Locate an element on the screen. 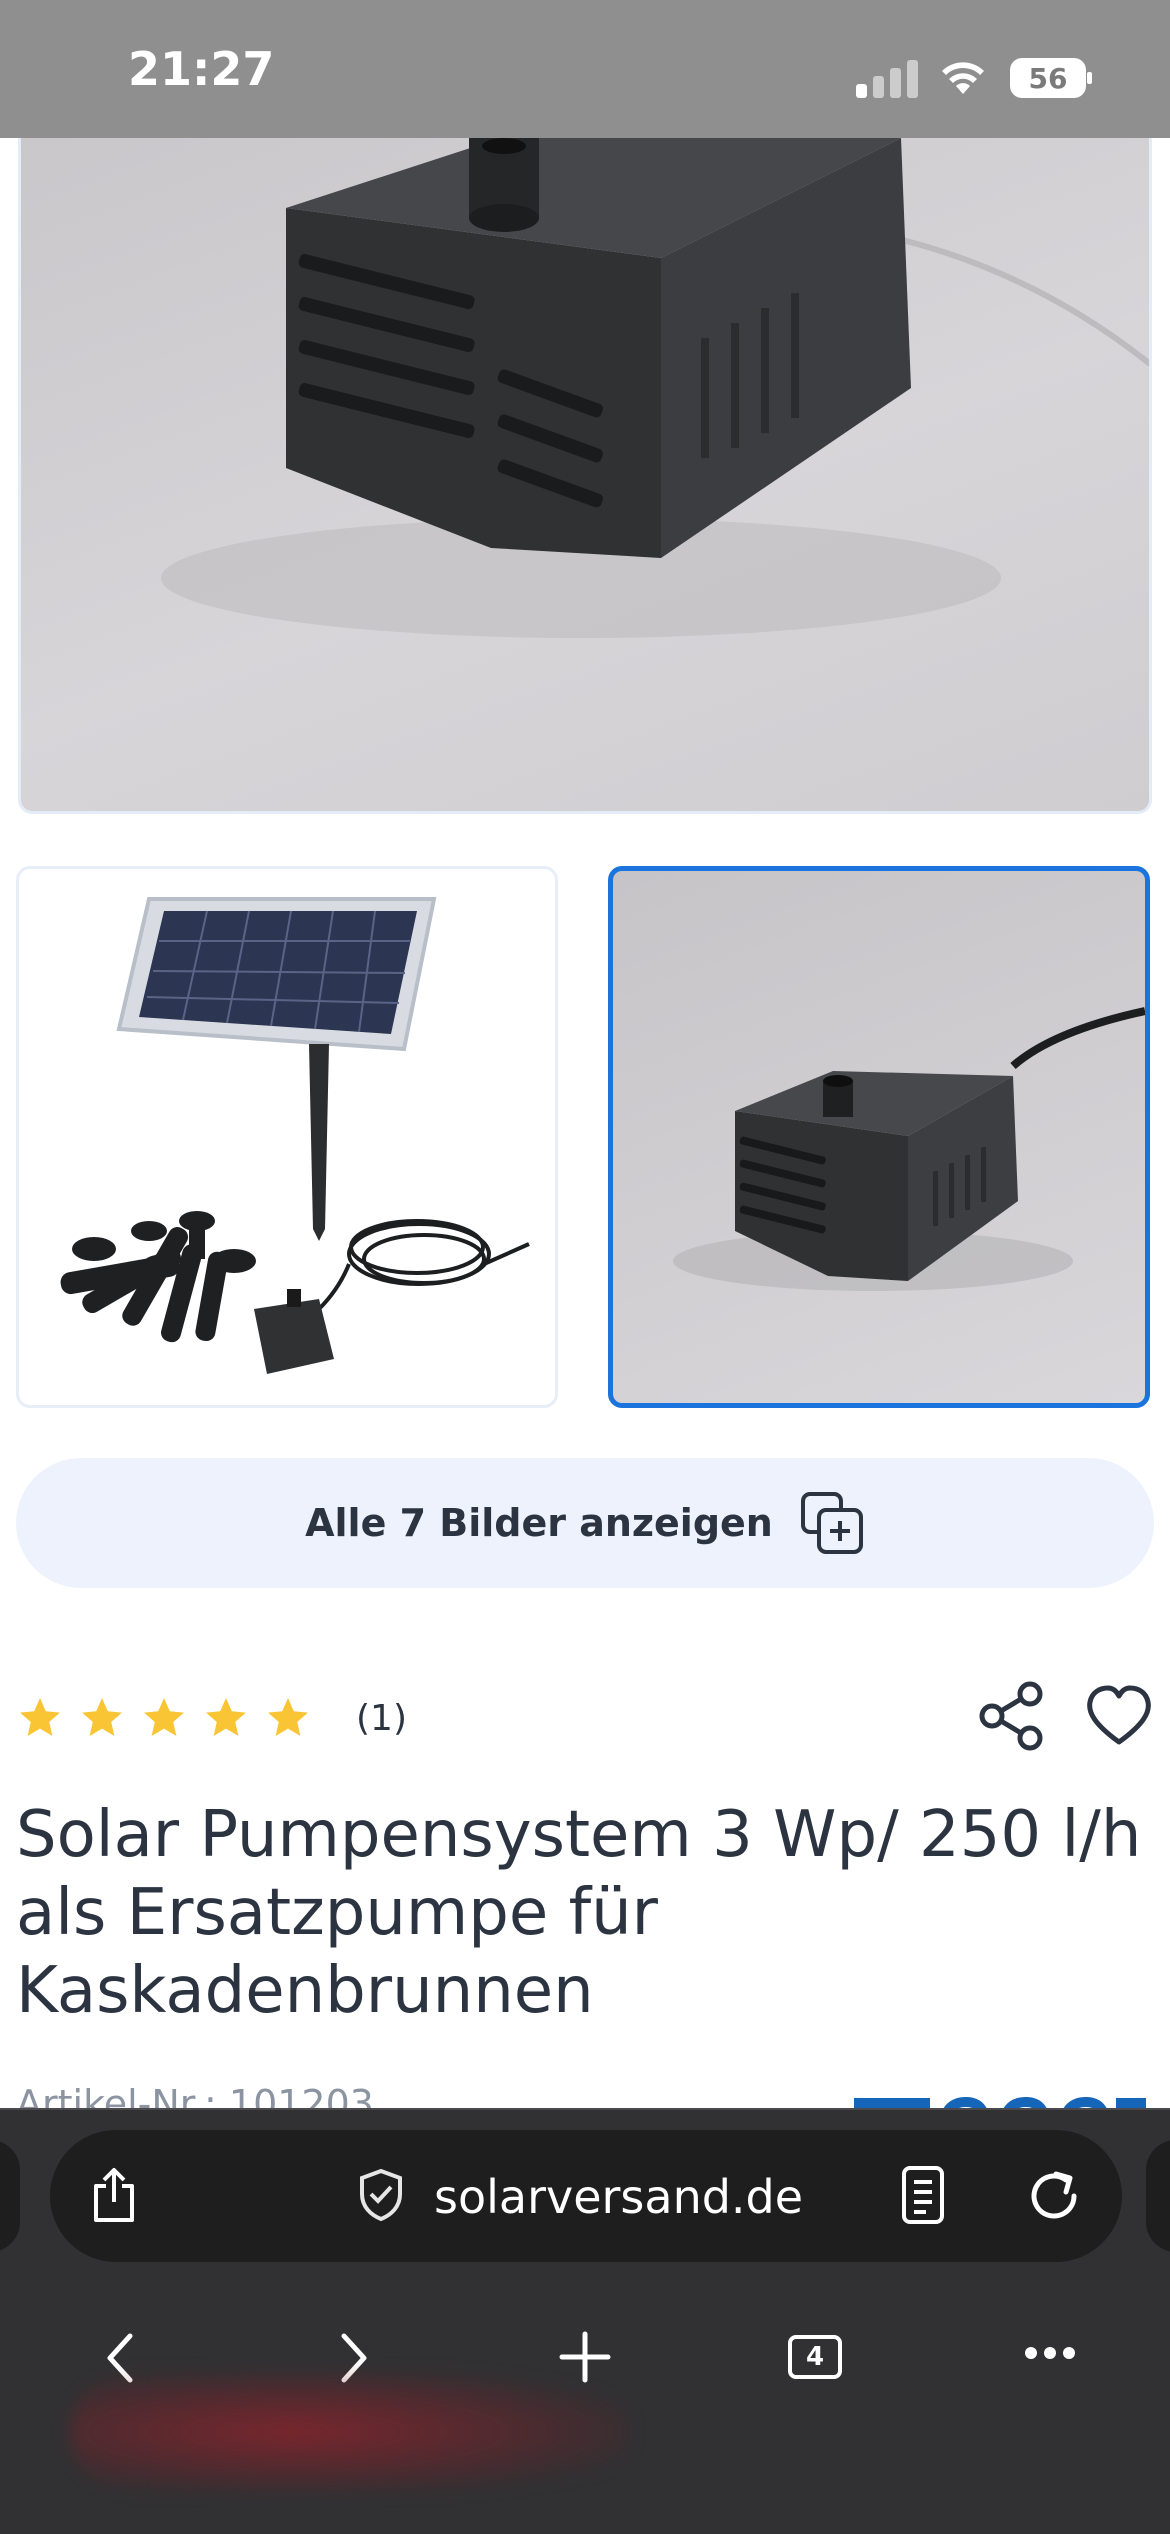 The width and height of the screenshot is (1170, 2534). url-text: solarversand.de is located at coordinates (618, 2197).